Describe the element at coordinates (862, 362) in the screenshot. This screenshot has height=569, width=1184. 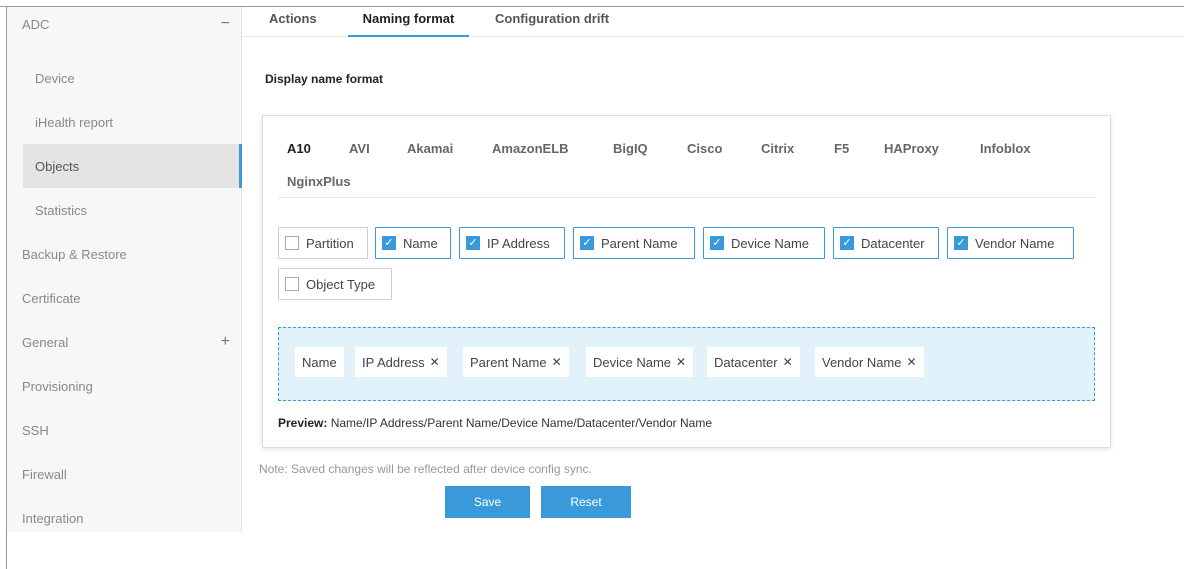
I see `chip-label: Vendor Name` at that location.